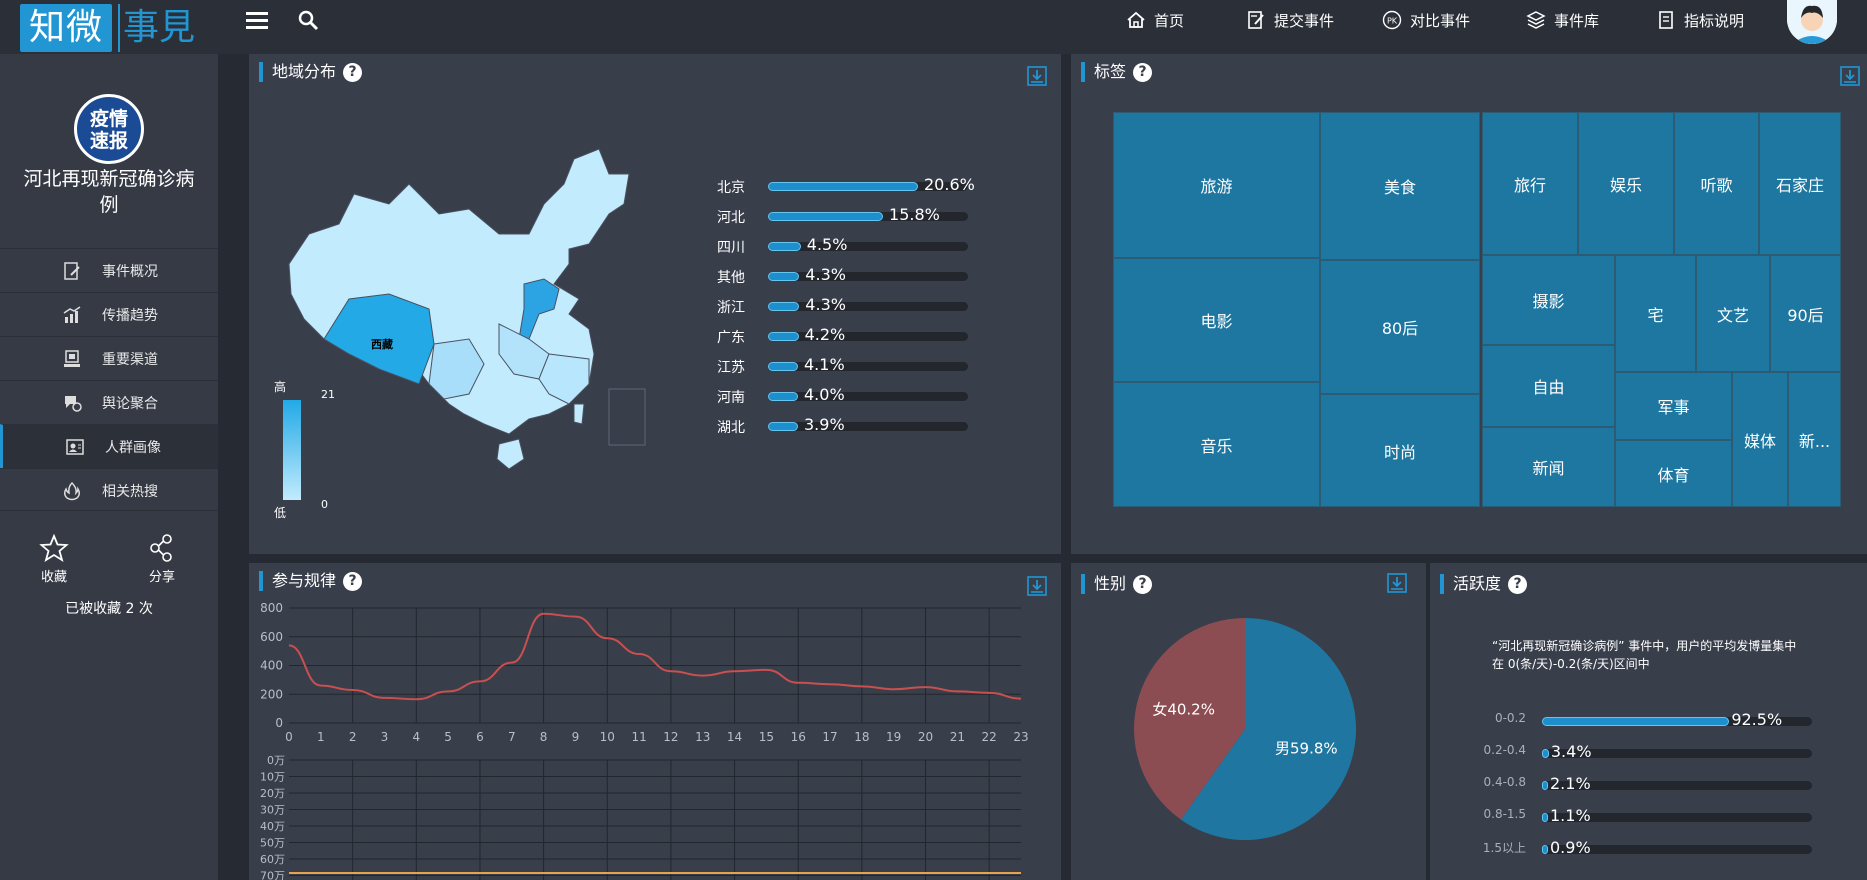  Describe the element at coordinates (1400, 450) in the screenshot. I see `tag-tile: 时尚` at that location.